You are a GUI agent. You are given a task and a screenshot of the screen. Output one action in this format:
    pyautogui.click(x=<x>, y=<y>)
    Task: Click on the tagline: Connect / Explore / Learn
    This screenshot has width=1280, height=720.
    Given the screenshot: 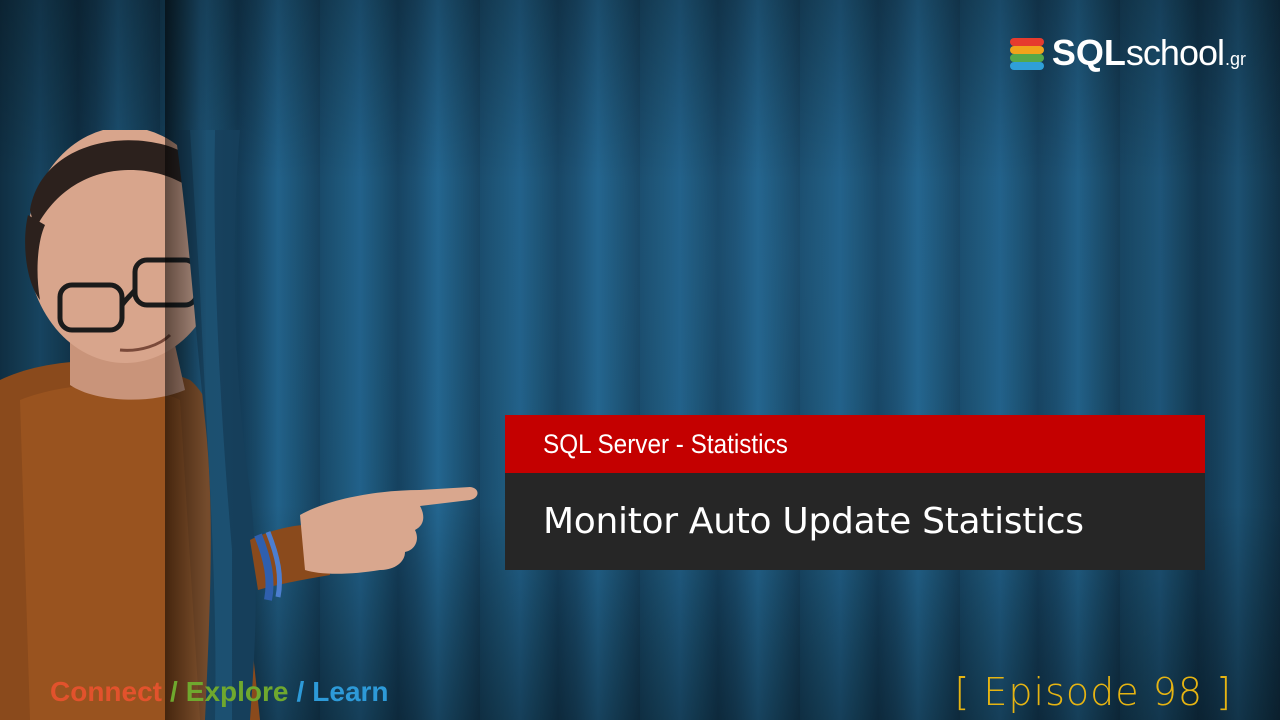 What is the action you would take?
    pyautogui.click(x=219, y=692)
    